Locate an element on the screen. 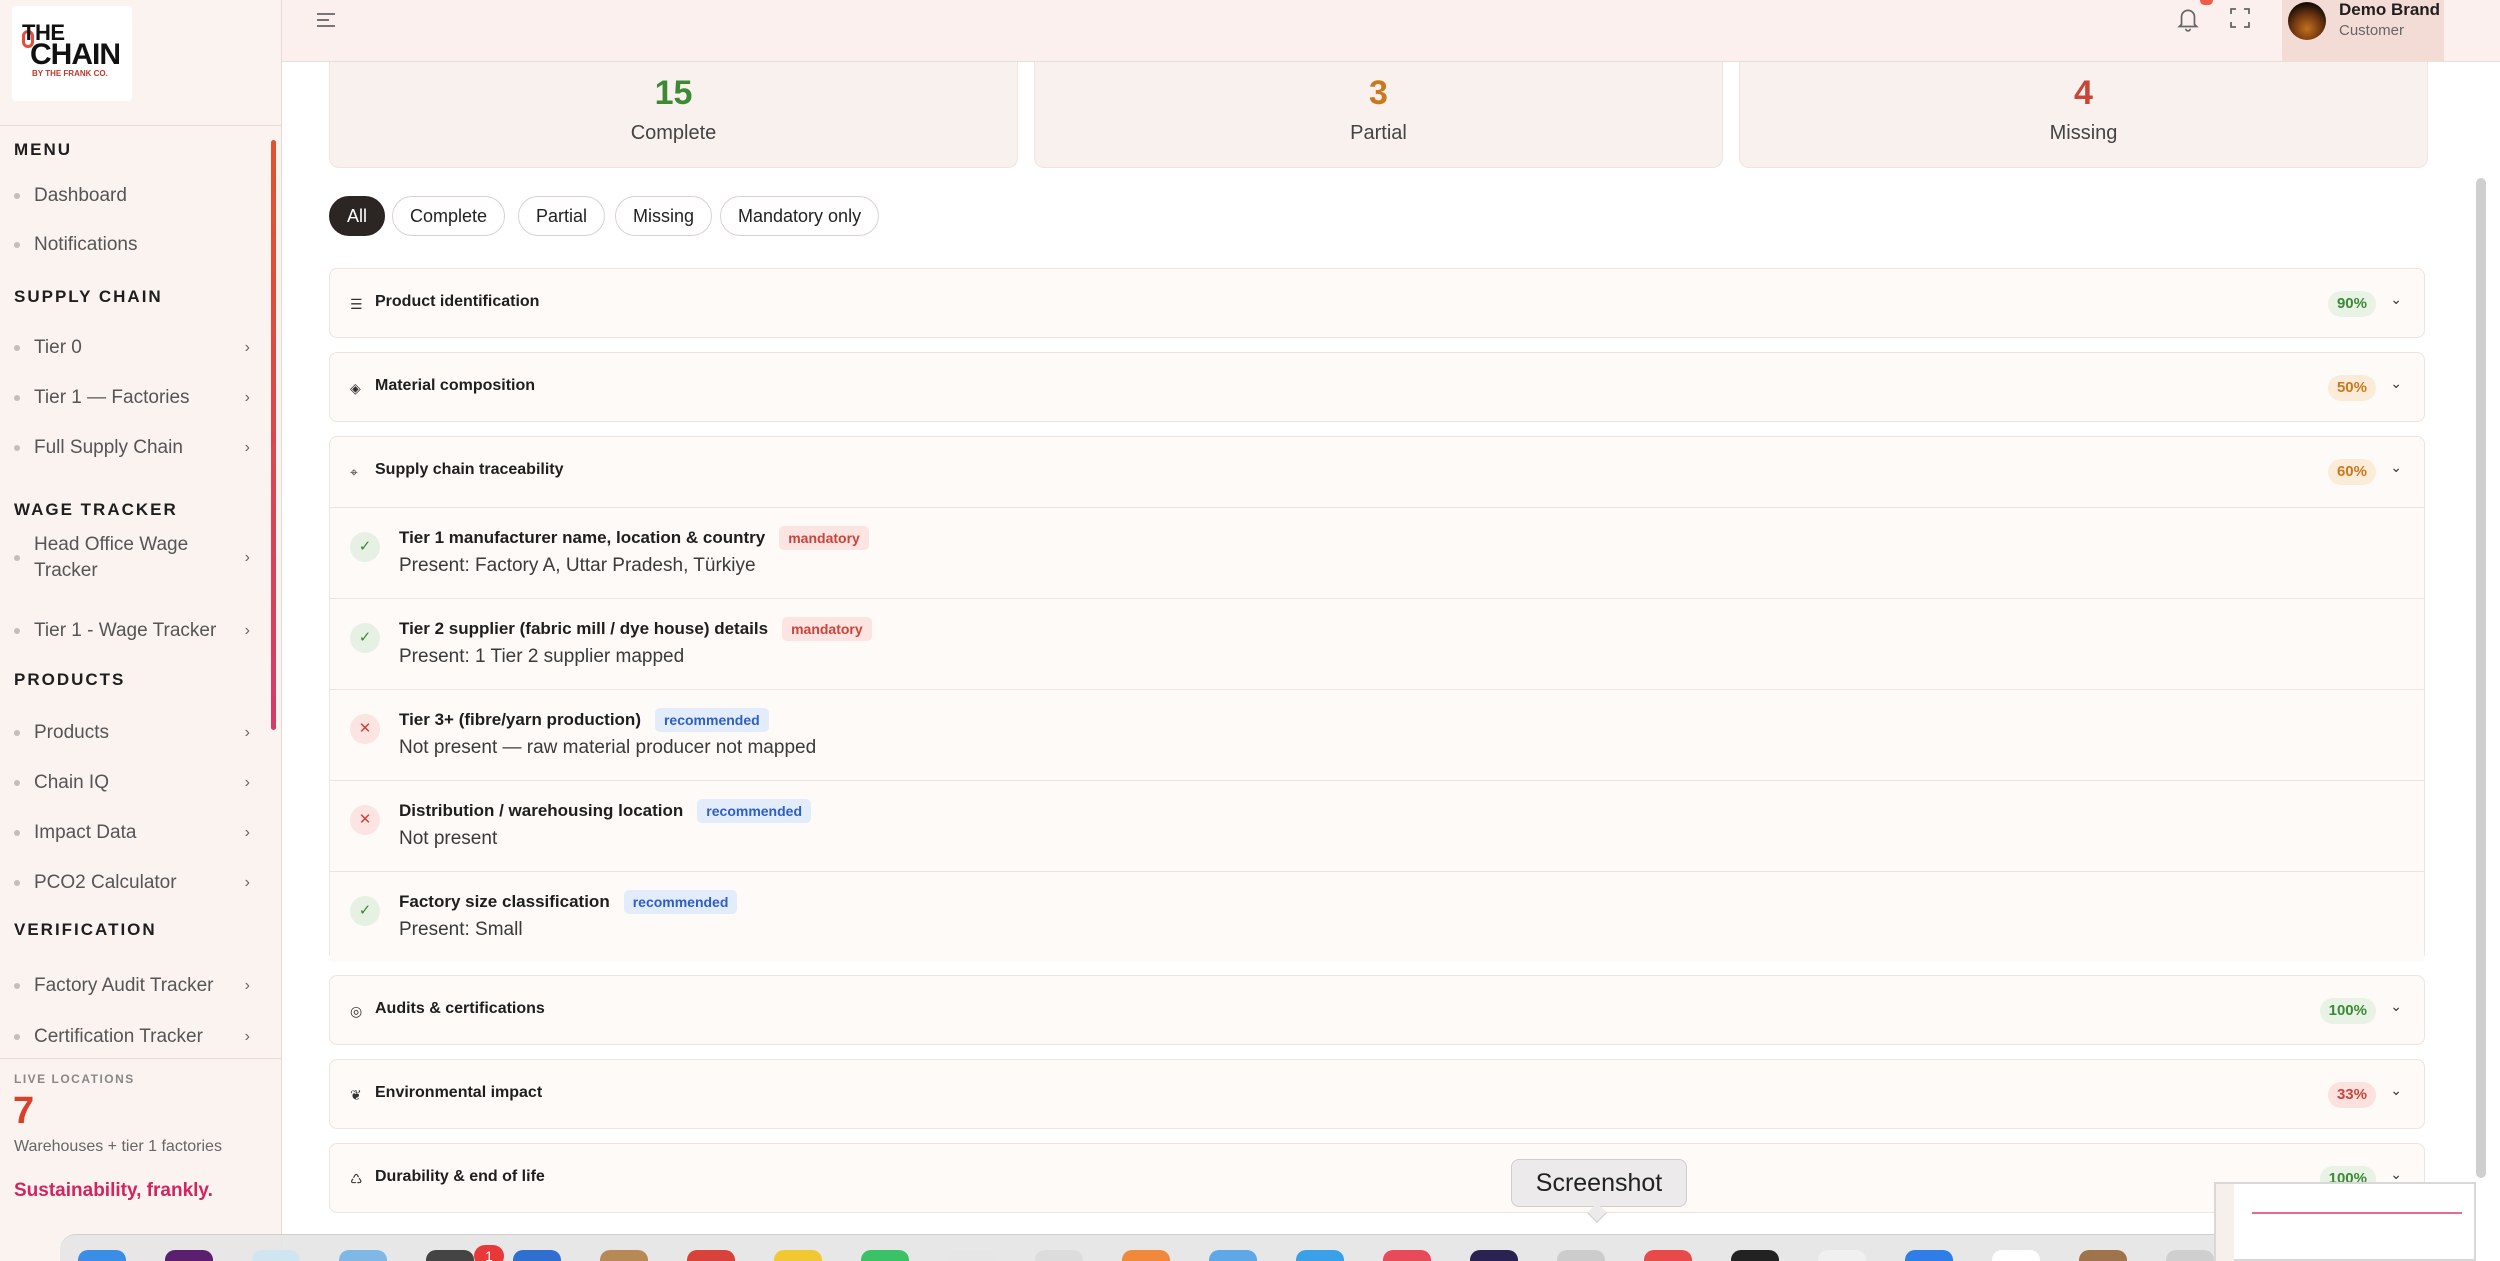 The width and height of the screenshot is (2500, 1261). thumbnail-accent is located at coordinates (2357, 1213).